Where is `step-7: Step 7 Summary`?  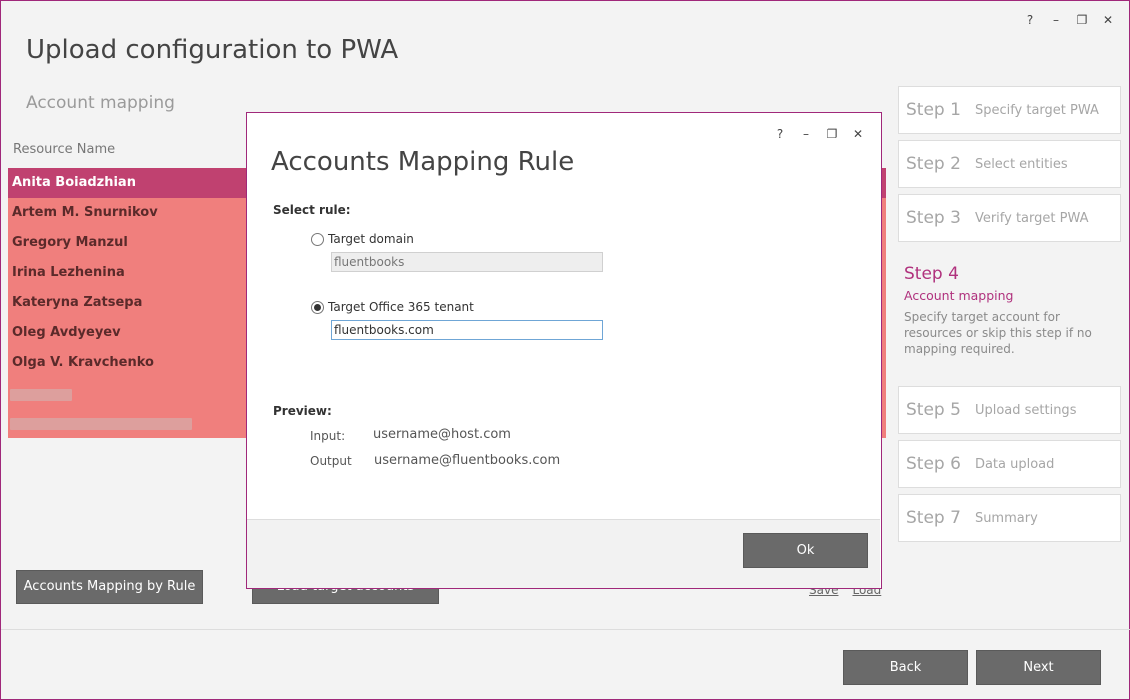 step-7: Step 7 Summary is located at coordinates (1009, 518).